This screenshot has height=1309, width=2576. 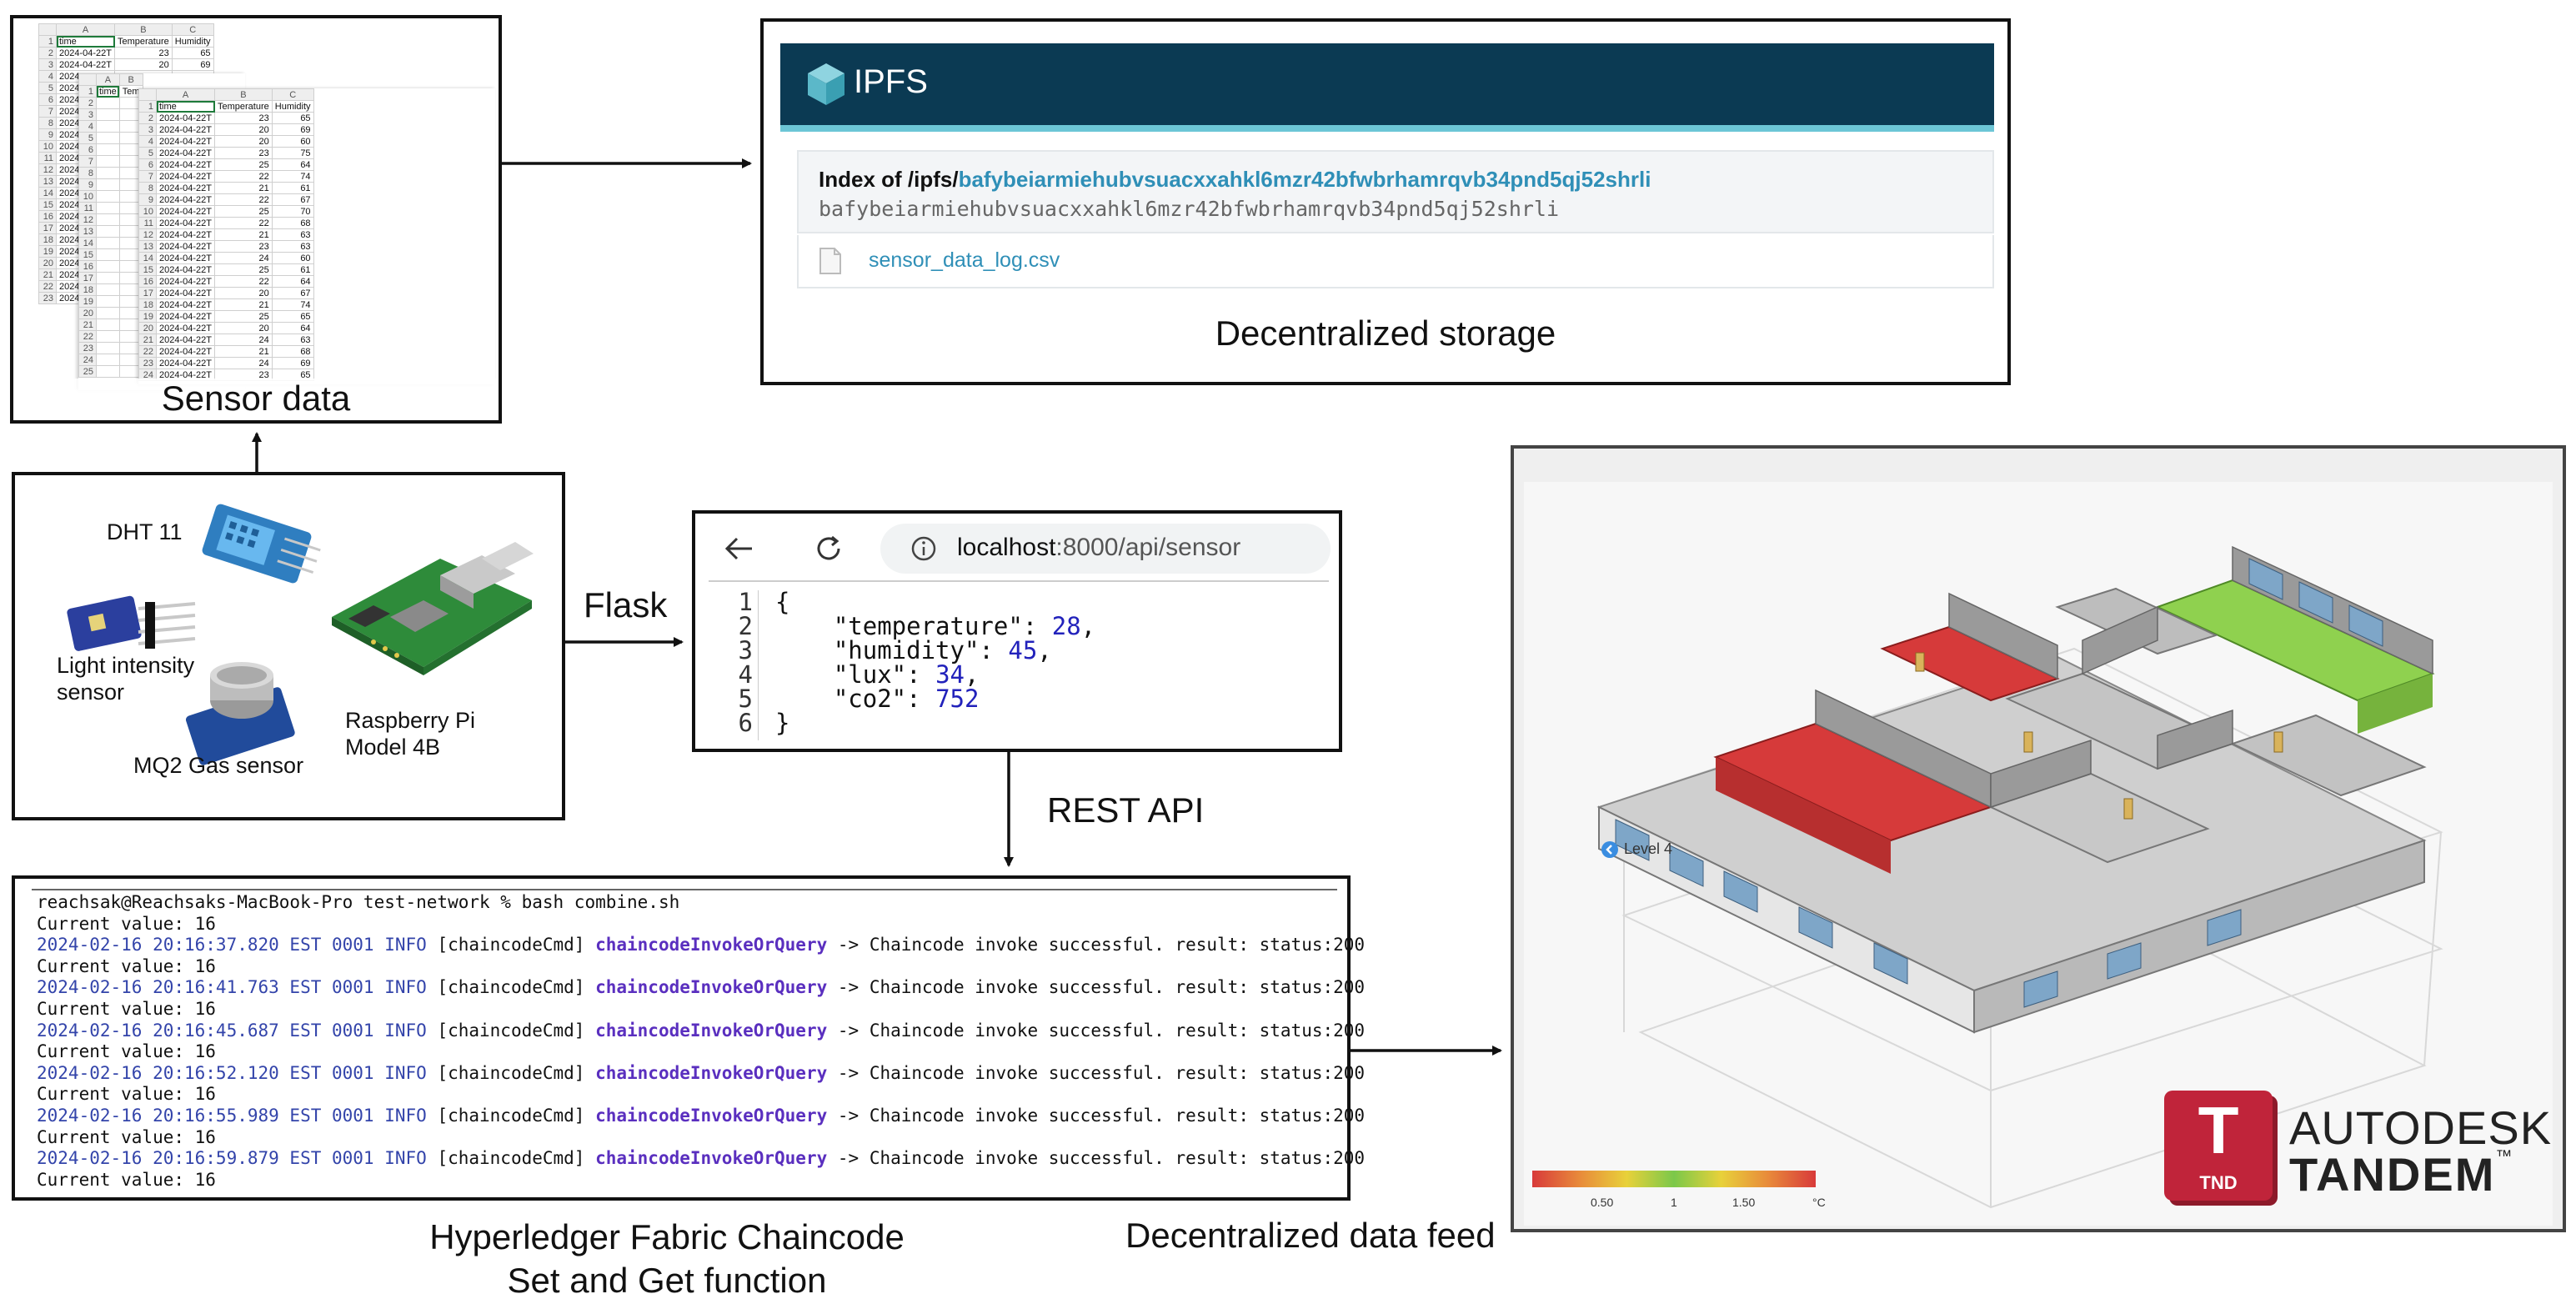 I want to click on sheet-row-number: 15, so click(x=147, y=269).